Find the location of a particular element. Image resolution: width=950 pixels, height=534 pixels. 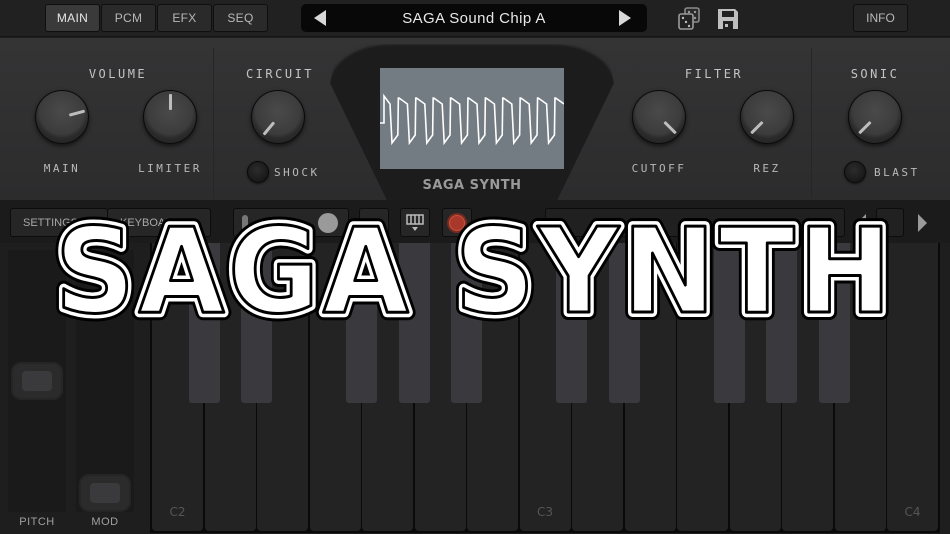

pitch-wheel is located at coordinates (37, 381).